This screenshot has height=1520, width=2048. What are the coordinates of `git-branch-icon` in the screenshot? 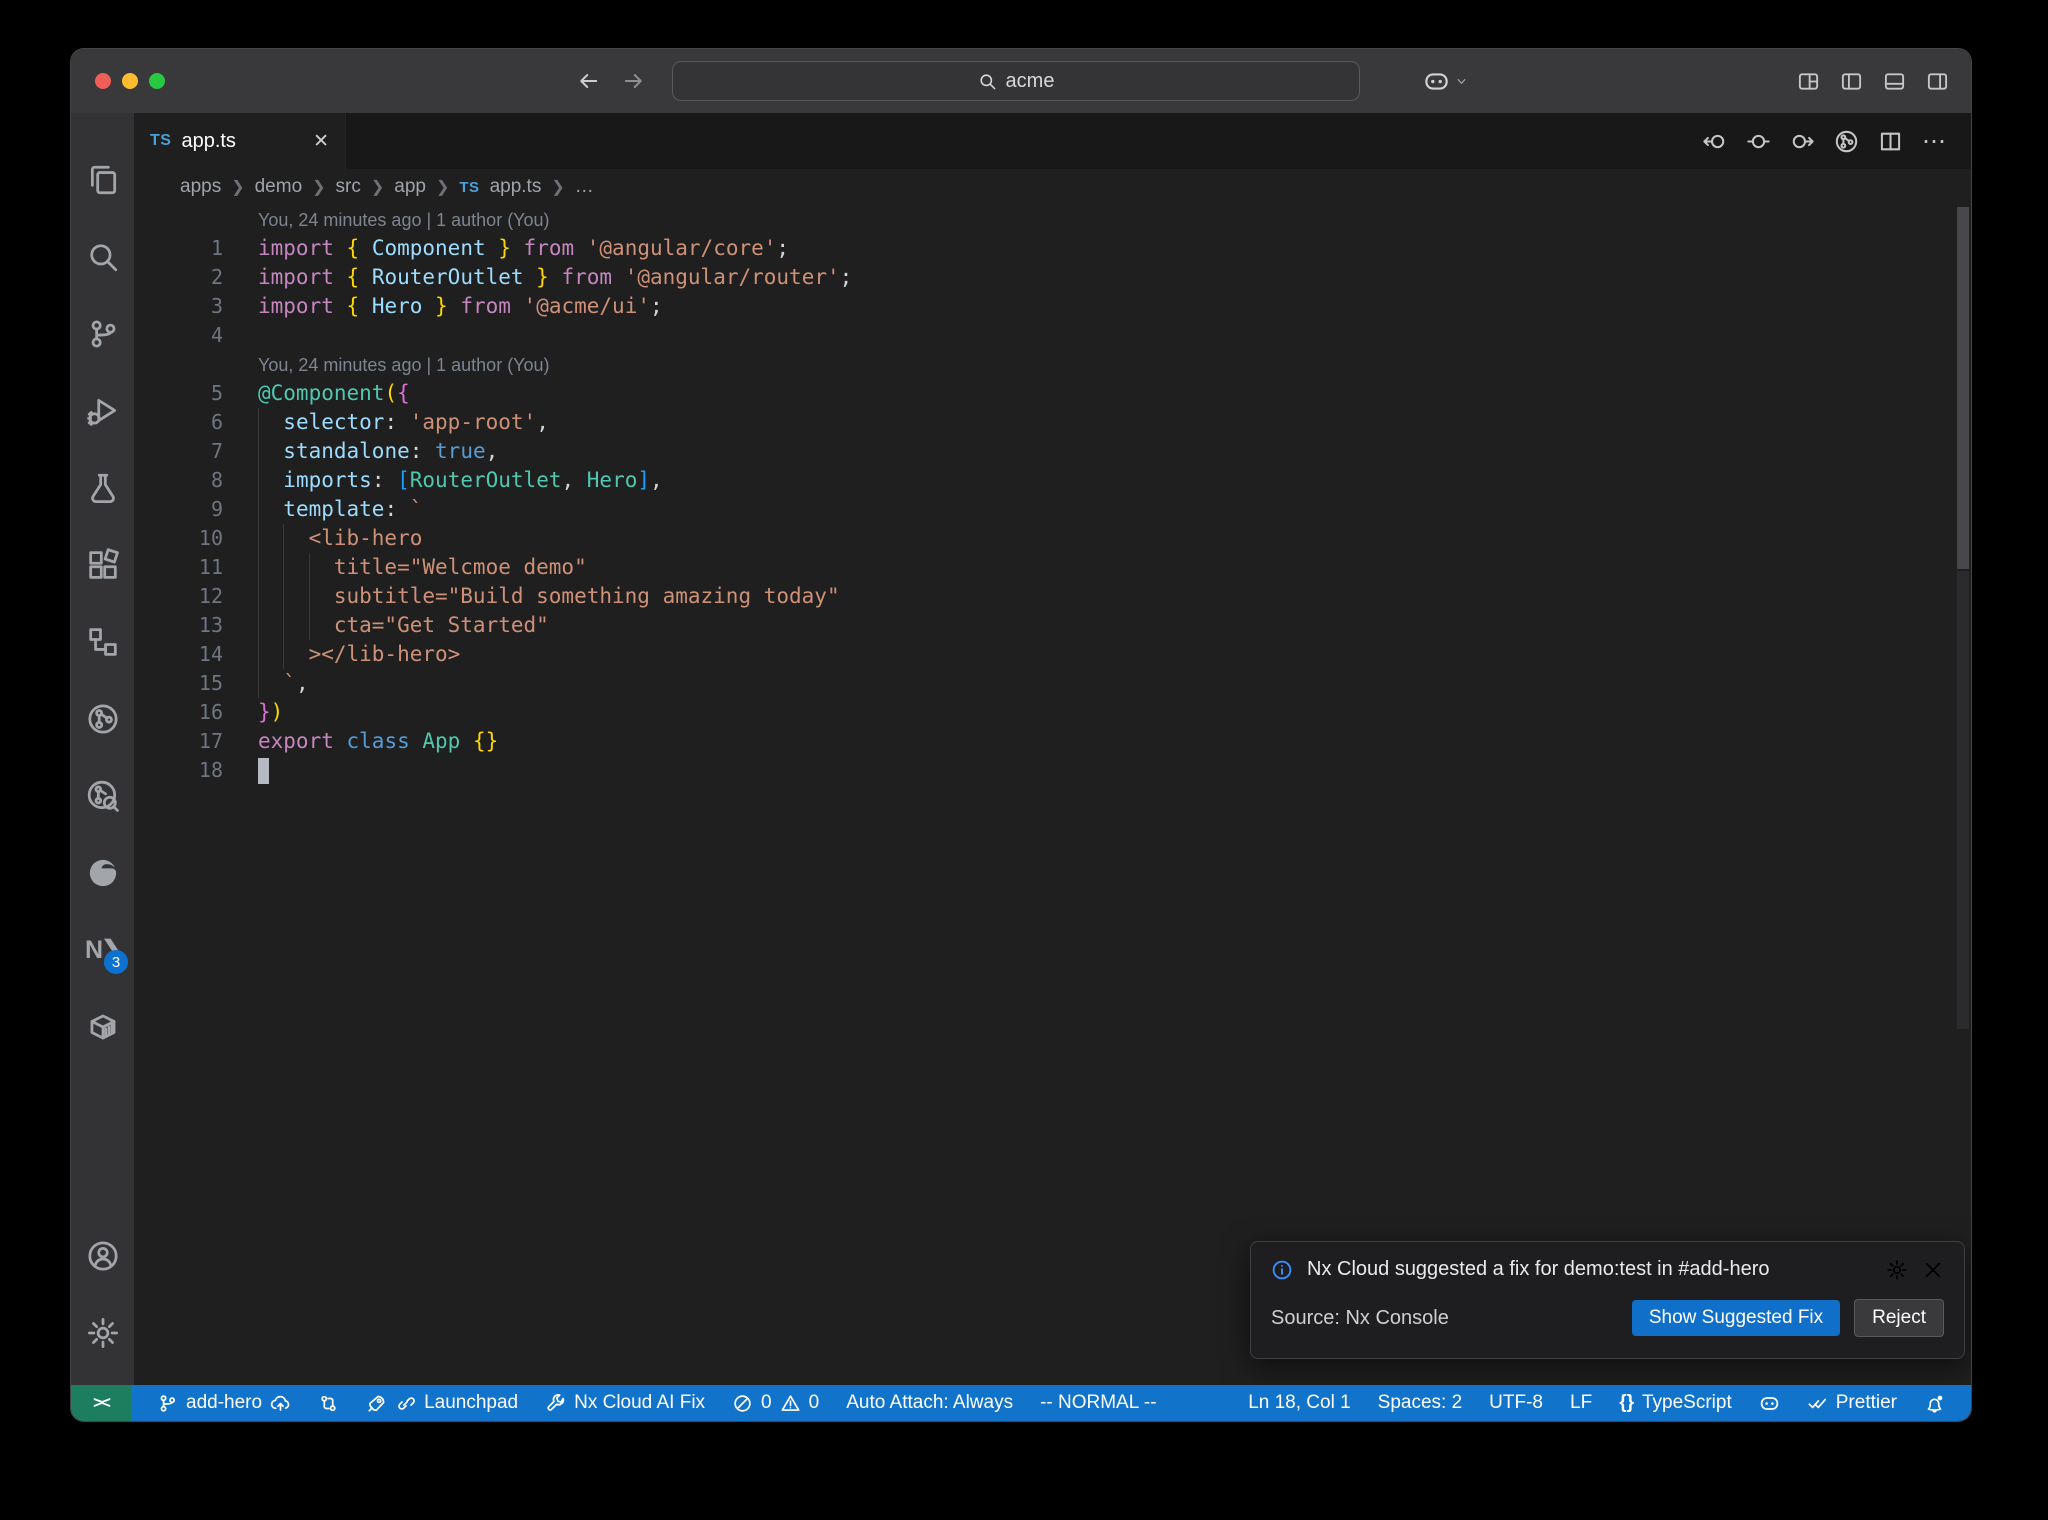 It's located at (167, 1403).